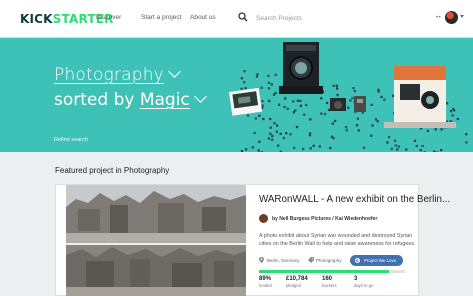 Image resolution: width=473 pixels, height=296 pixels. Describe the element at coordinates (112, 170) in the screenshot. I see `featured-heading: Featured project in Photography` at that location.